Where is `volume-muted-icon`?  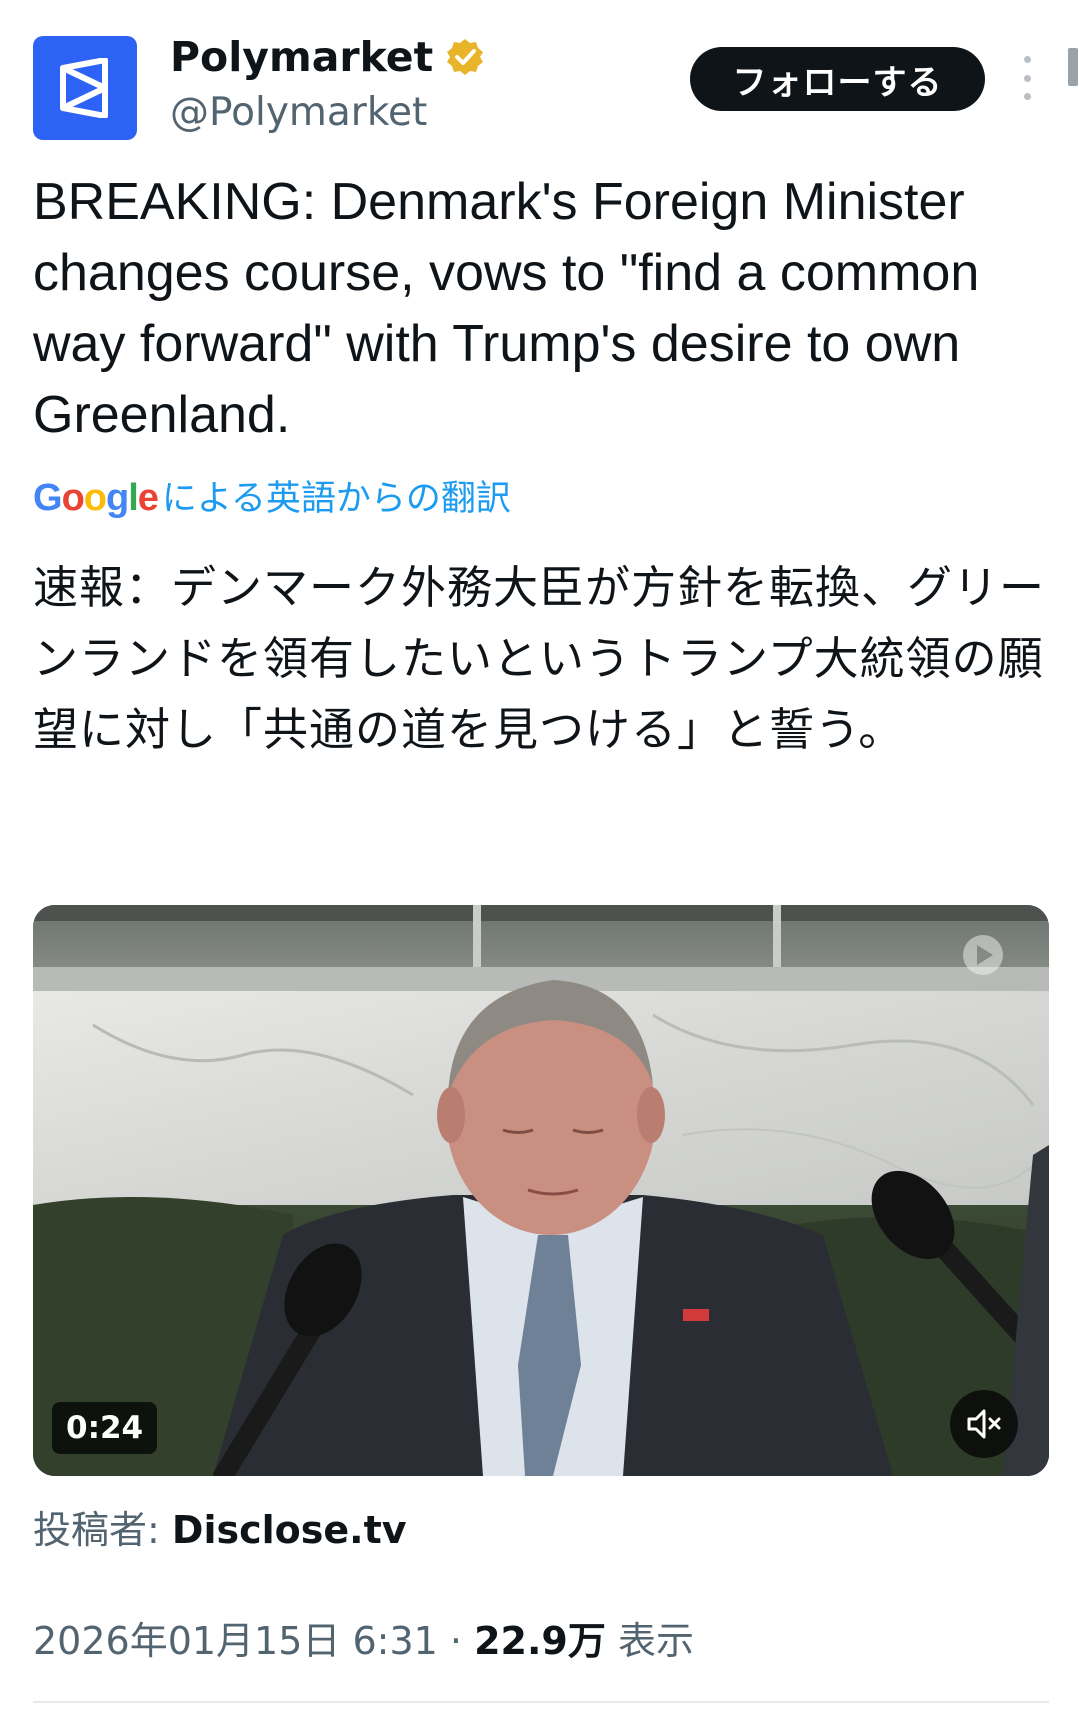
volume-muted-icon is located at coordinates (984, 1424).